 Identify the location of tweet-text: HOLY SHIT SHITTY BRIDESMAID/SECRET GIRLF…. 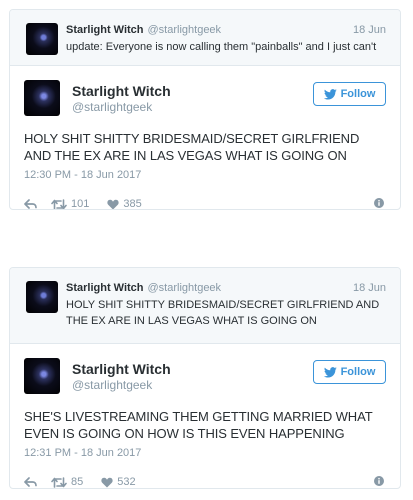
(192, 147).